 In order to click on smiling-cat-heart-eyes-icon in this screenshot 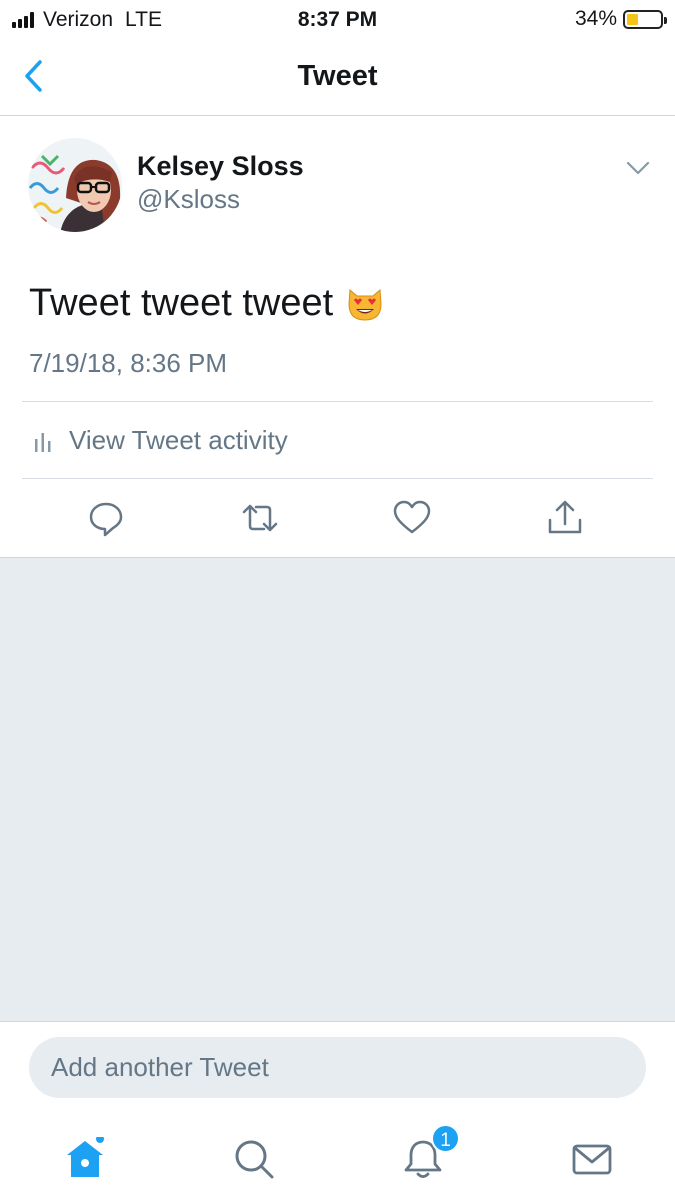, I will do `click(365, 304)`.